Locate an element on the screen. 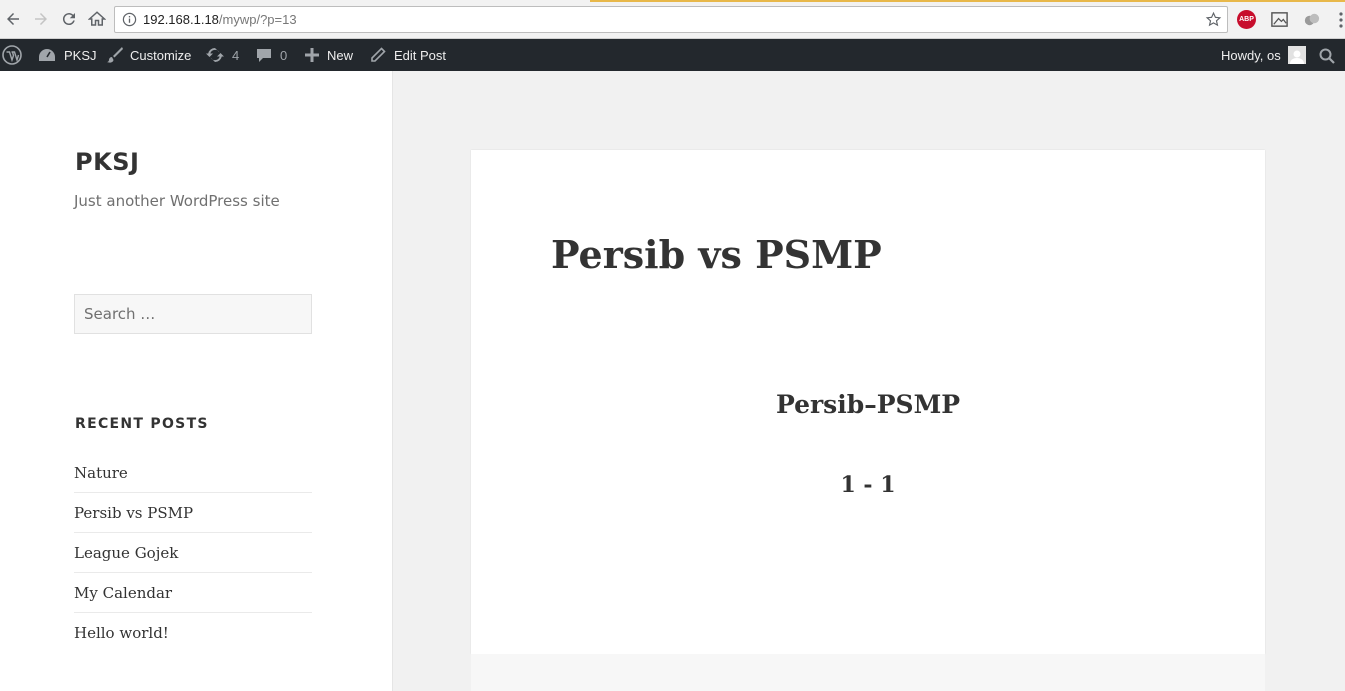  post-score: 1 - 1 is located at coordinates (868, 485).